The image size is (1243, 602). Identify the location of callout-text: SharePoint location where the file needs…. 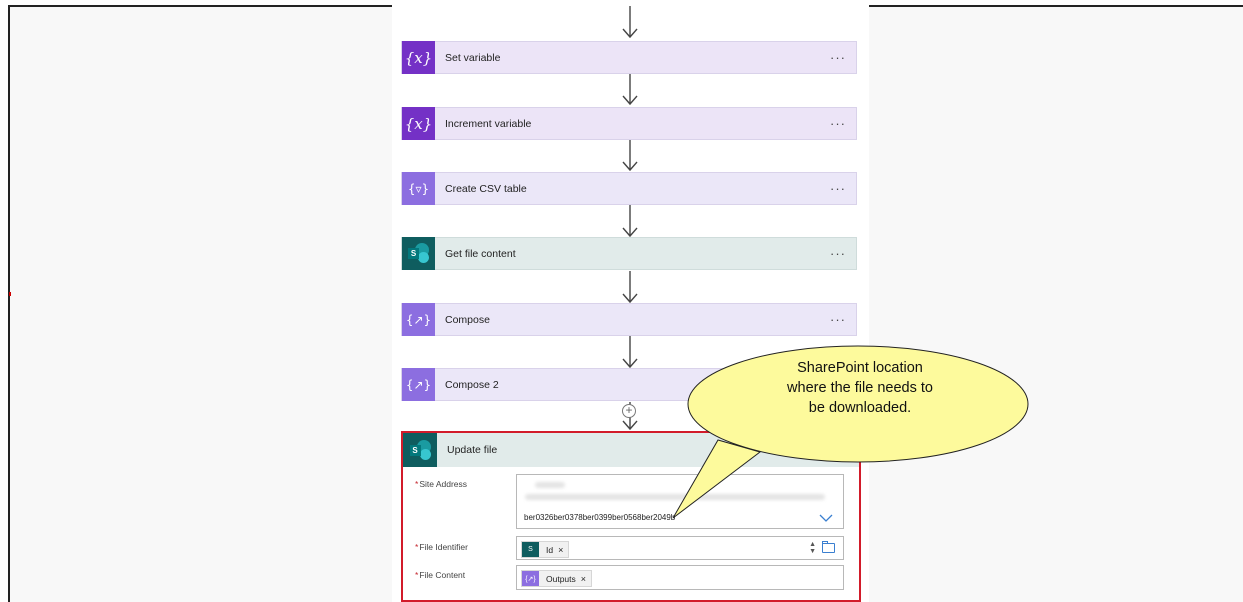
(860, 388).